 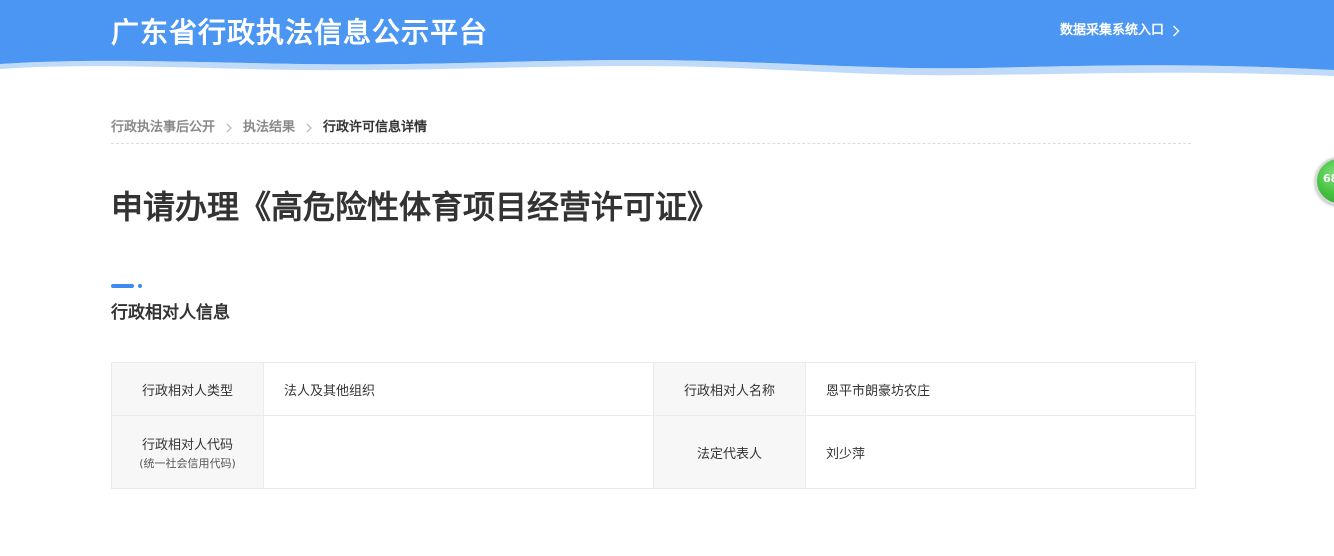 I want to click on floating-badge-text: 68, so click(x=1328, y=178).